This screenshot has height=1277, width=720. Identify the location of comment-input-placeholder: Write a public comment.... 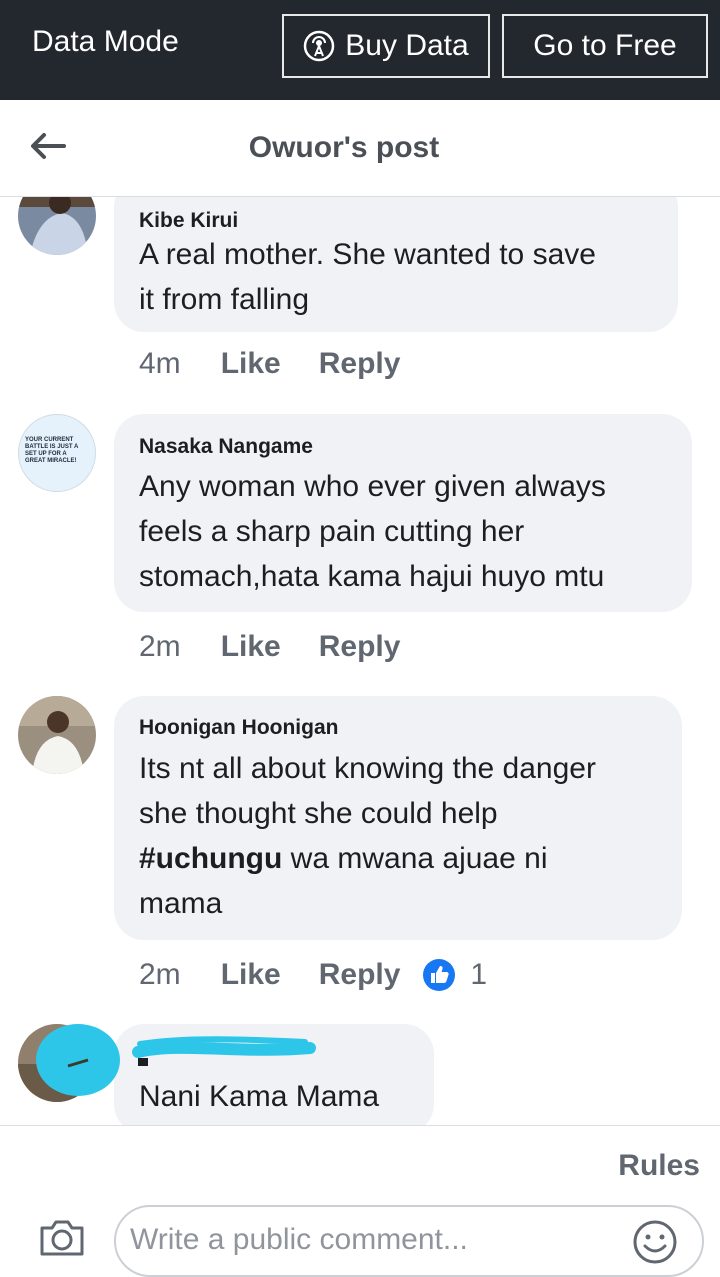
(299, 1239).